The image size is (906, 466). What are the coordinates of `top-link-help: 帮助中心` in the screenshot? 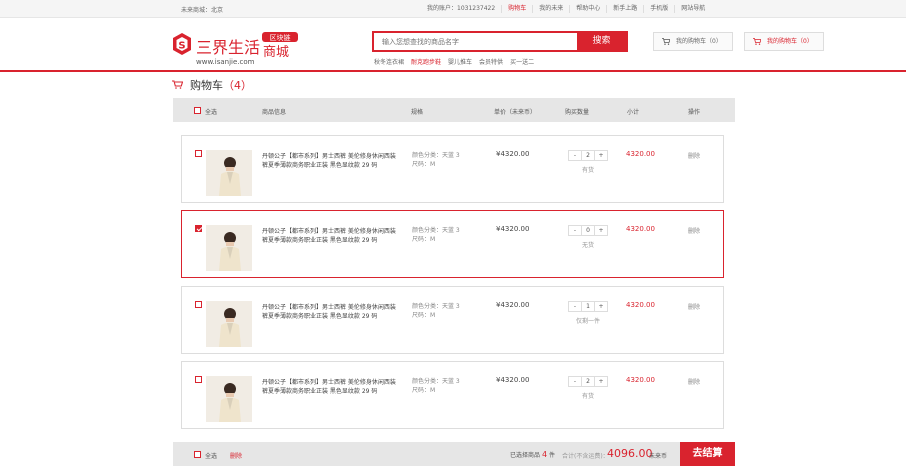 It's located at (589, 9).